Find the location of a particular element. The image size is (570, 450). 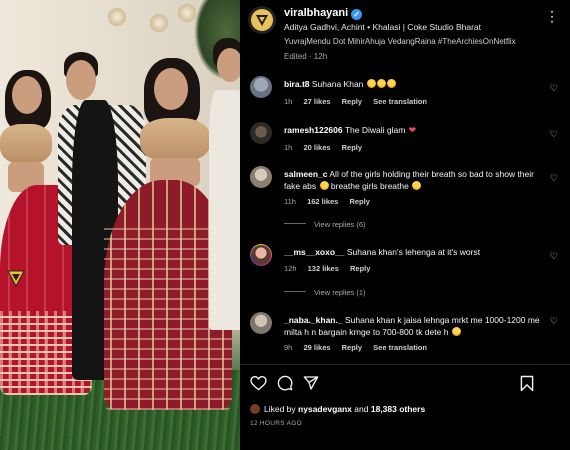

post-actions-bar is located at coordinates (405, 384).